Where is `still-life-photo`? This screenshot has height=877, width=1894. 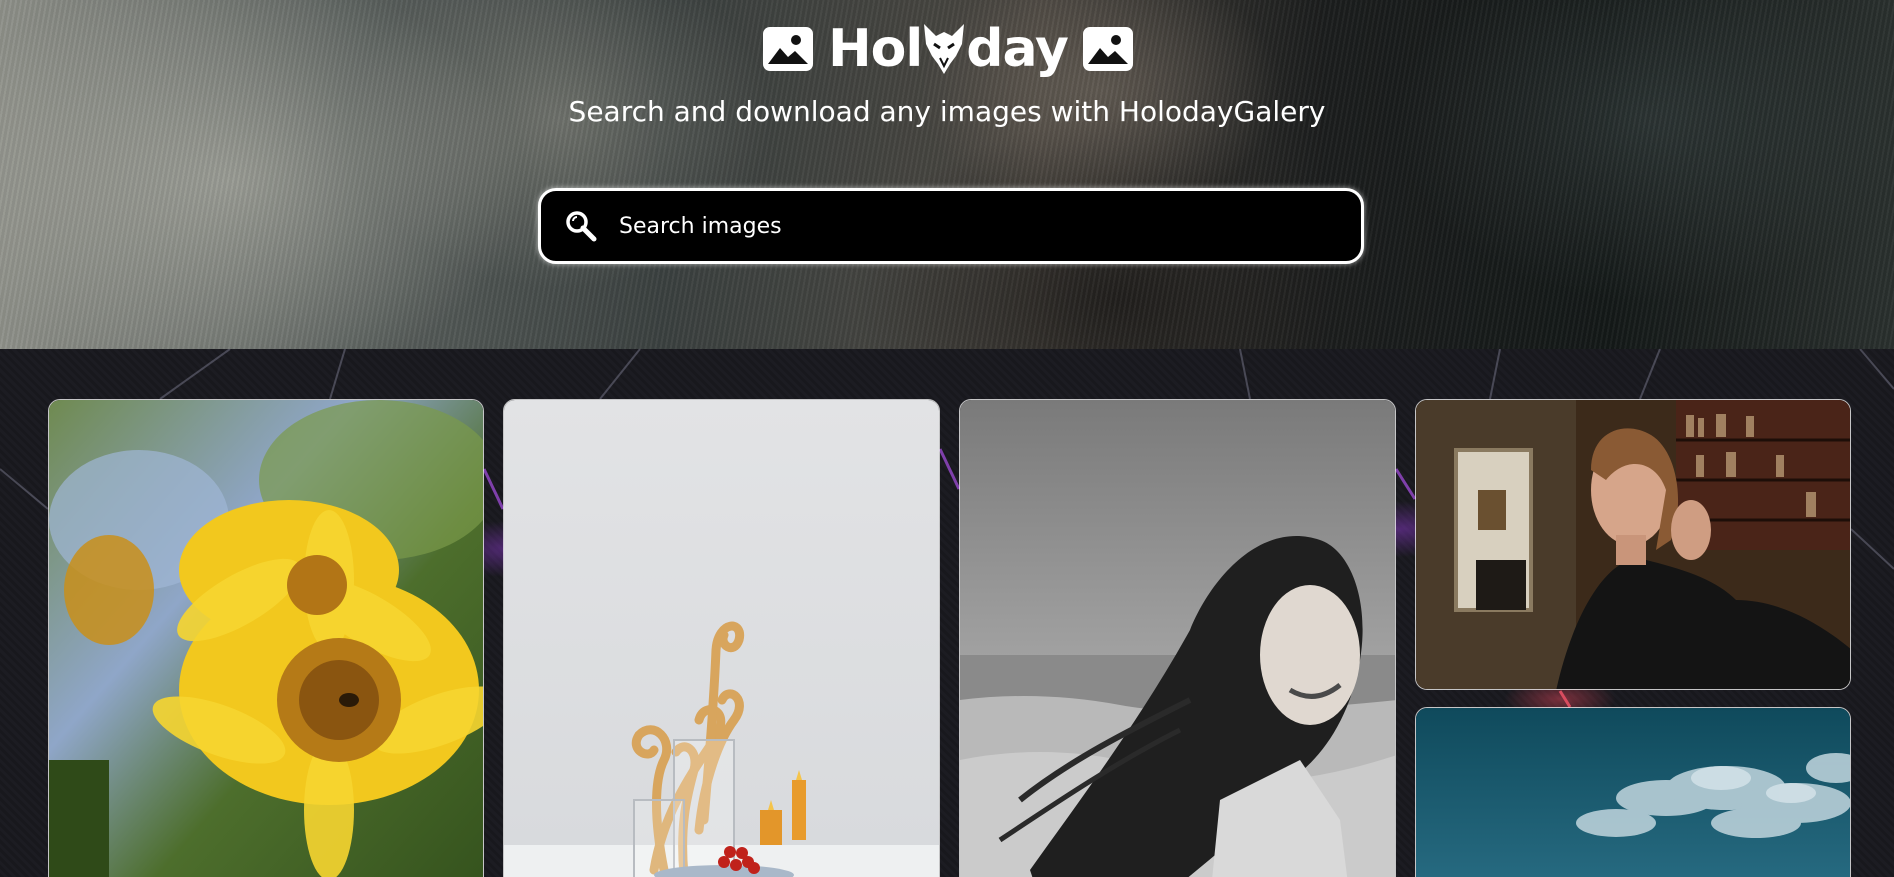 still-life-photo is located at coordinates (721, 638).